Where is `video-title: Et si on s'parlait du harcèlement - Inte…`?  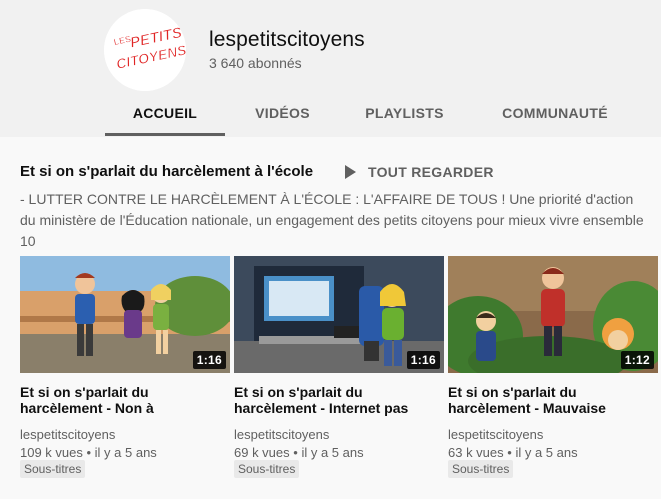
video-title: Et si on s'parlait du harcèlement - Inte… is located at coordinates (329, 400).